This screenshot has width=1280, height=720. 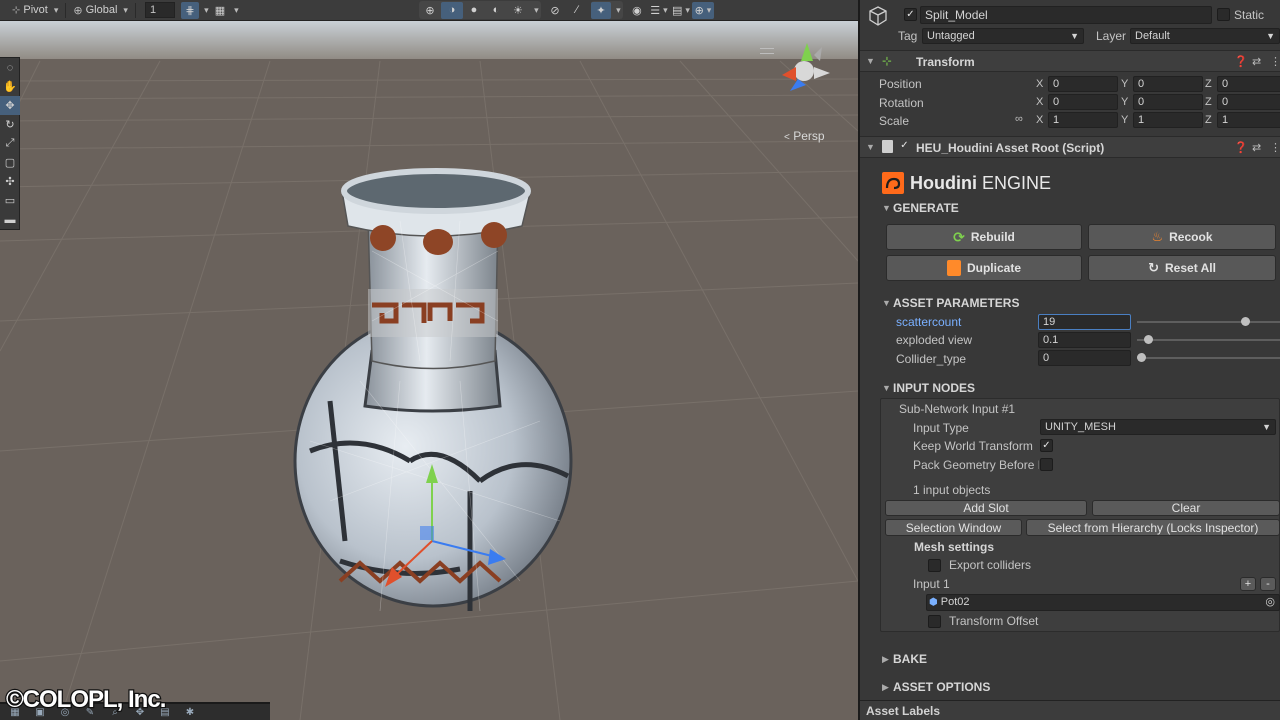 I want to click on scale-z-field: 1, so click(x=1248, y=120).